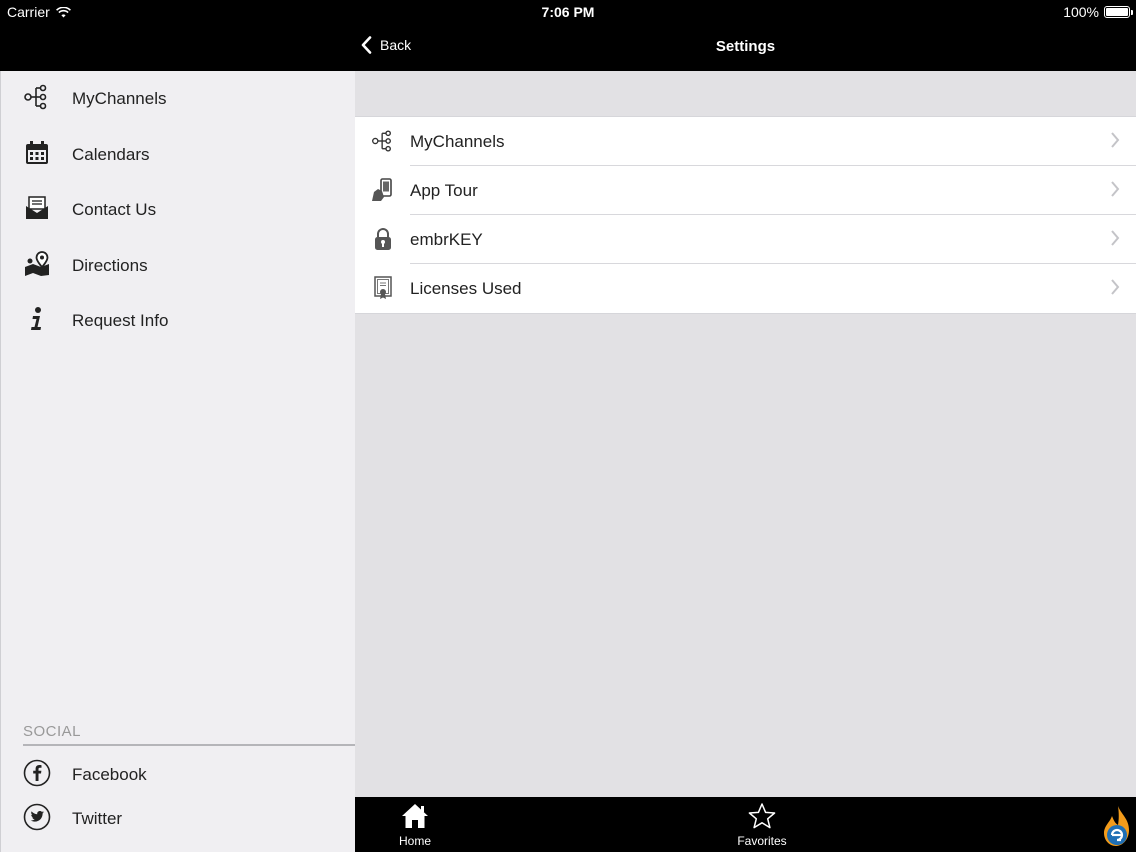  Describe the element at coordinates (383, 190) in the screenshot. I see `phone-hand-icon` at that location.